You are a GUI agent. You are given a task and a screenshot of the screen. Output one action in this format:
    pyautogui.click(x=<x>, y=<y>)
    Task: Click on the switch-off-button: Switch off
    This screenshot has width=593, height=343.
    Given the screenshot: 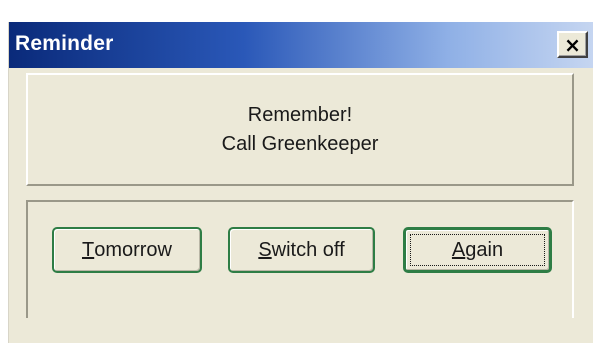 What is the action you would take?
    pyautogui.click(x=301, y=250)
    